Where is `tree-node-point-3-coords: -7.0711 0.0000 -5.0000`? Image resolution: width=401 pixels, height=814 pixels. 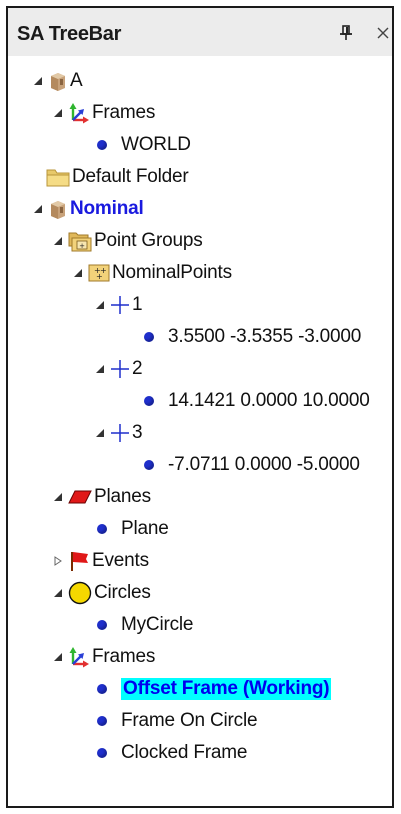
tree-node-point-3-coords: -7.0711 0.0000 -5.0000 is located at coordinates (252, 465).